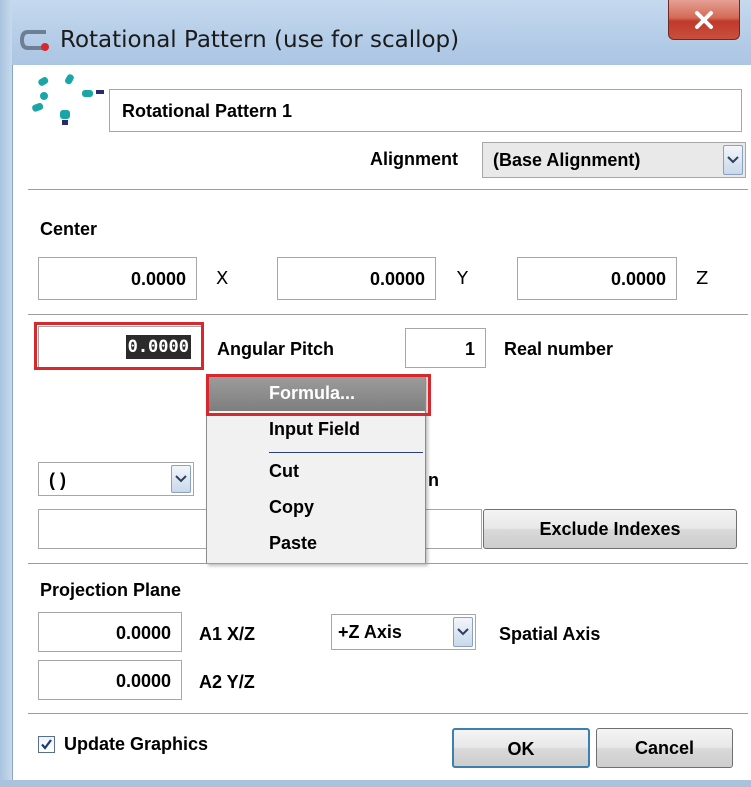 The width and height of the screenshot is (751, 787). Describe the element at coordinates (119, 346) in the screenshot. I see `angular-pitch-highlight` at that location.